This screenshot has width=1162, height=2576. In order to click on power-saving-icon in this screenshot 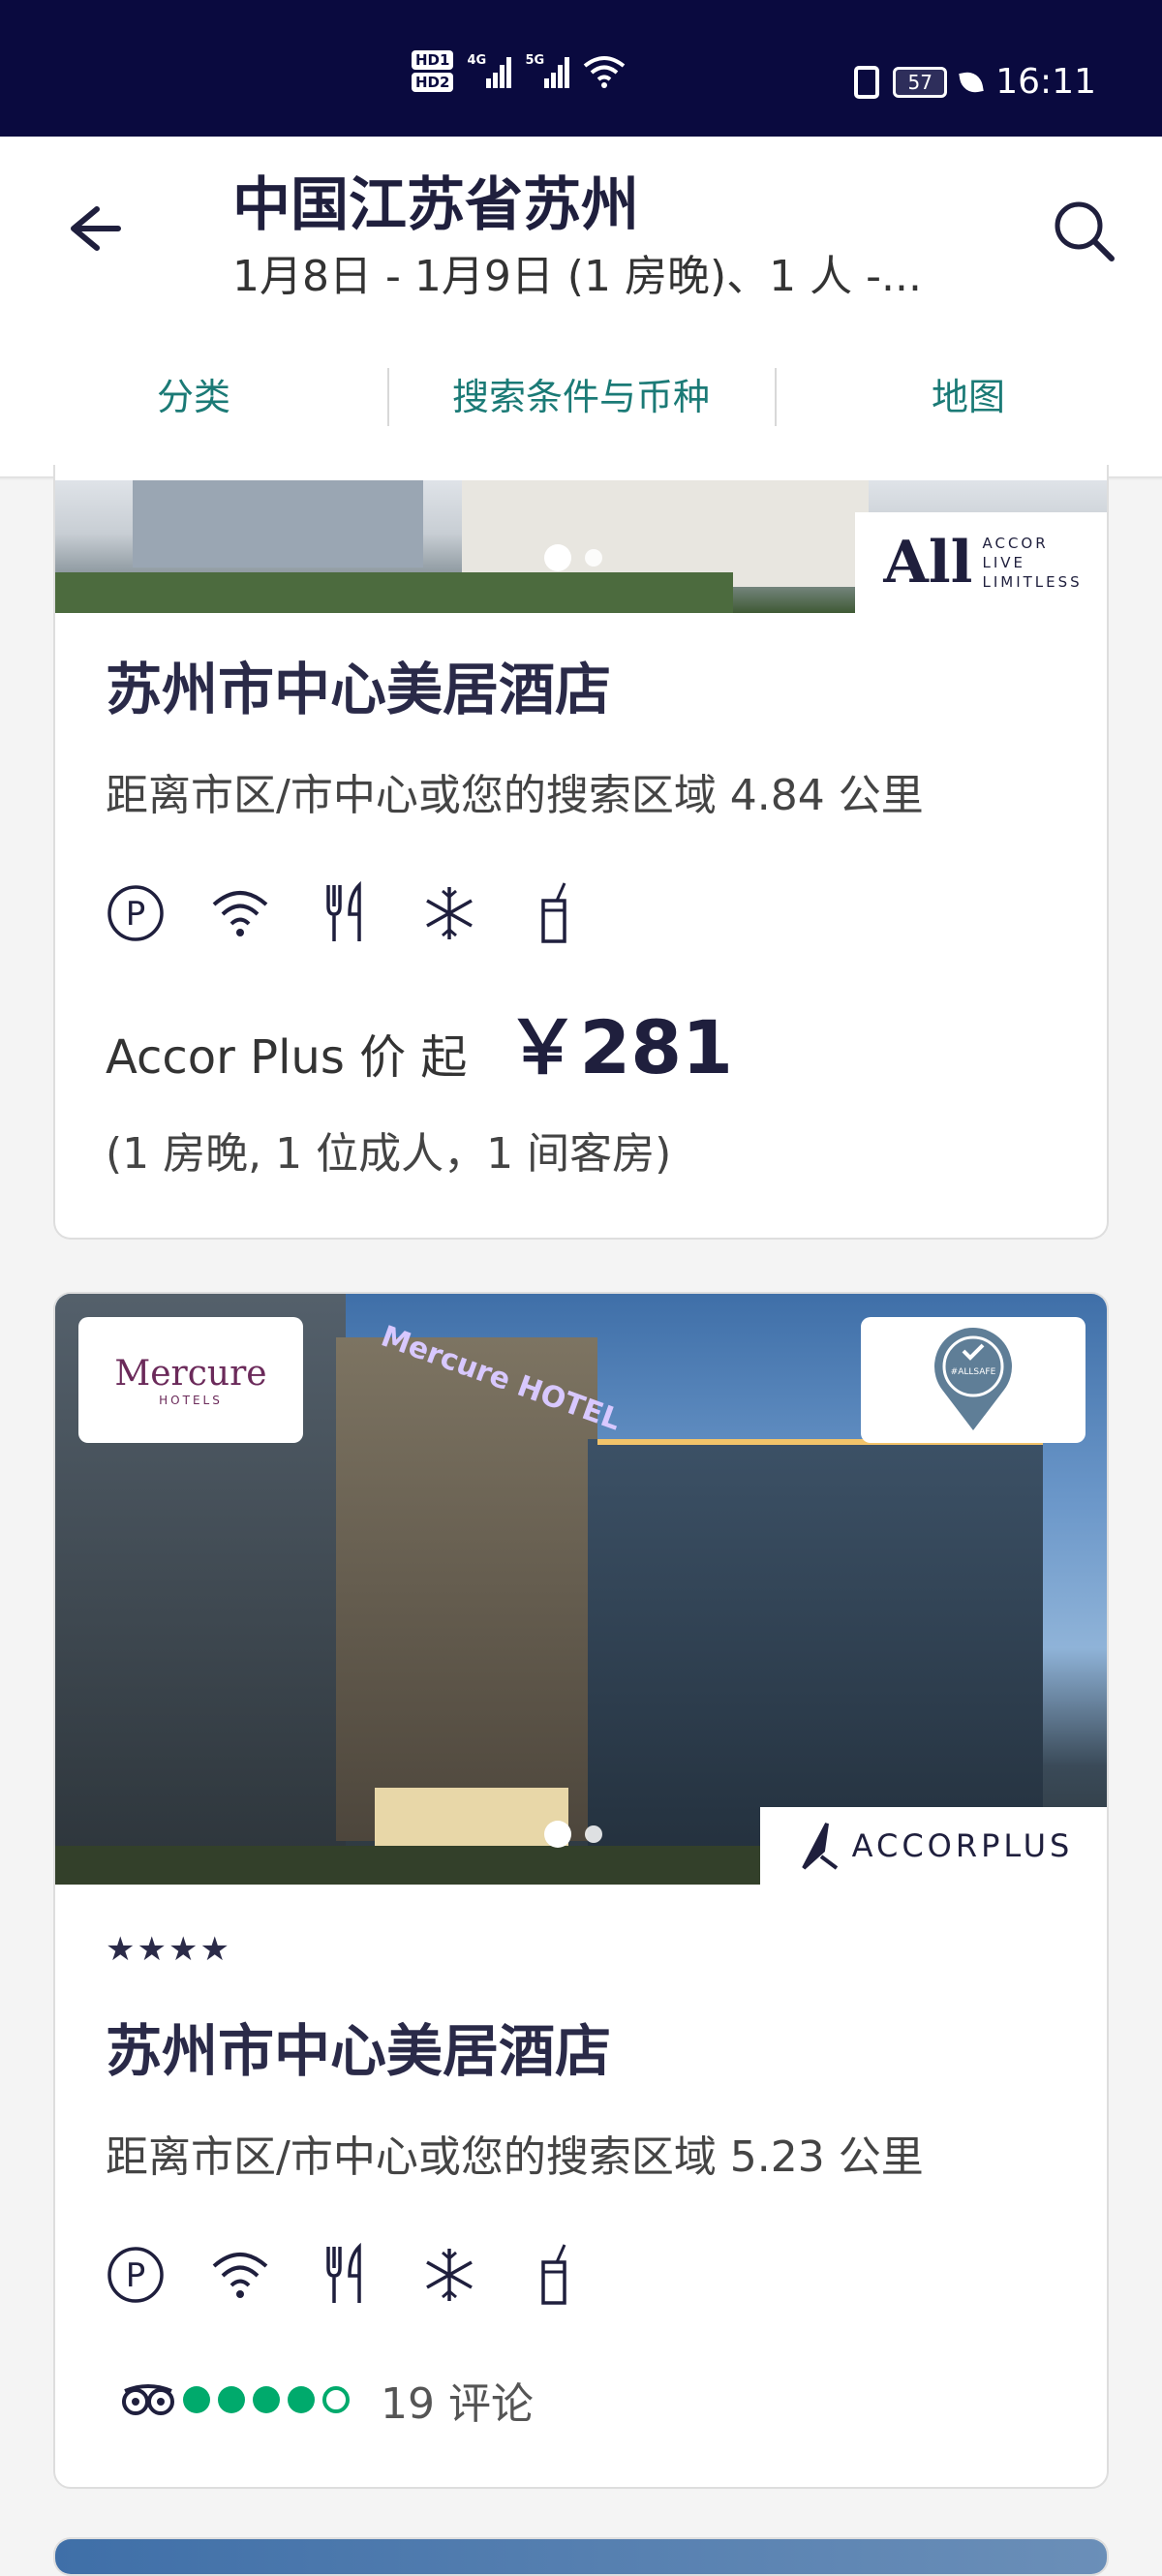, I will do `click(972, 82)`.